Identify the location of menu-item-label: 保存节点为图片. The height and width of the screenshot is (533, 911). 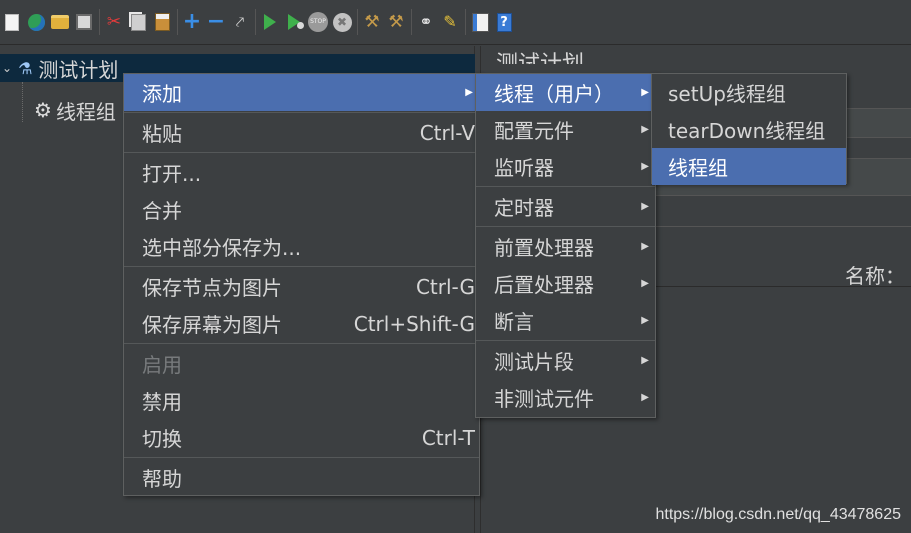
(212, 288).